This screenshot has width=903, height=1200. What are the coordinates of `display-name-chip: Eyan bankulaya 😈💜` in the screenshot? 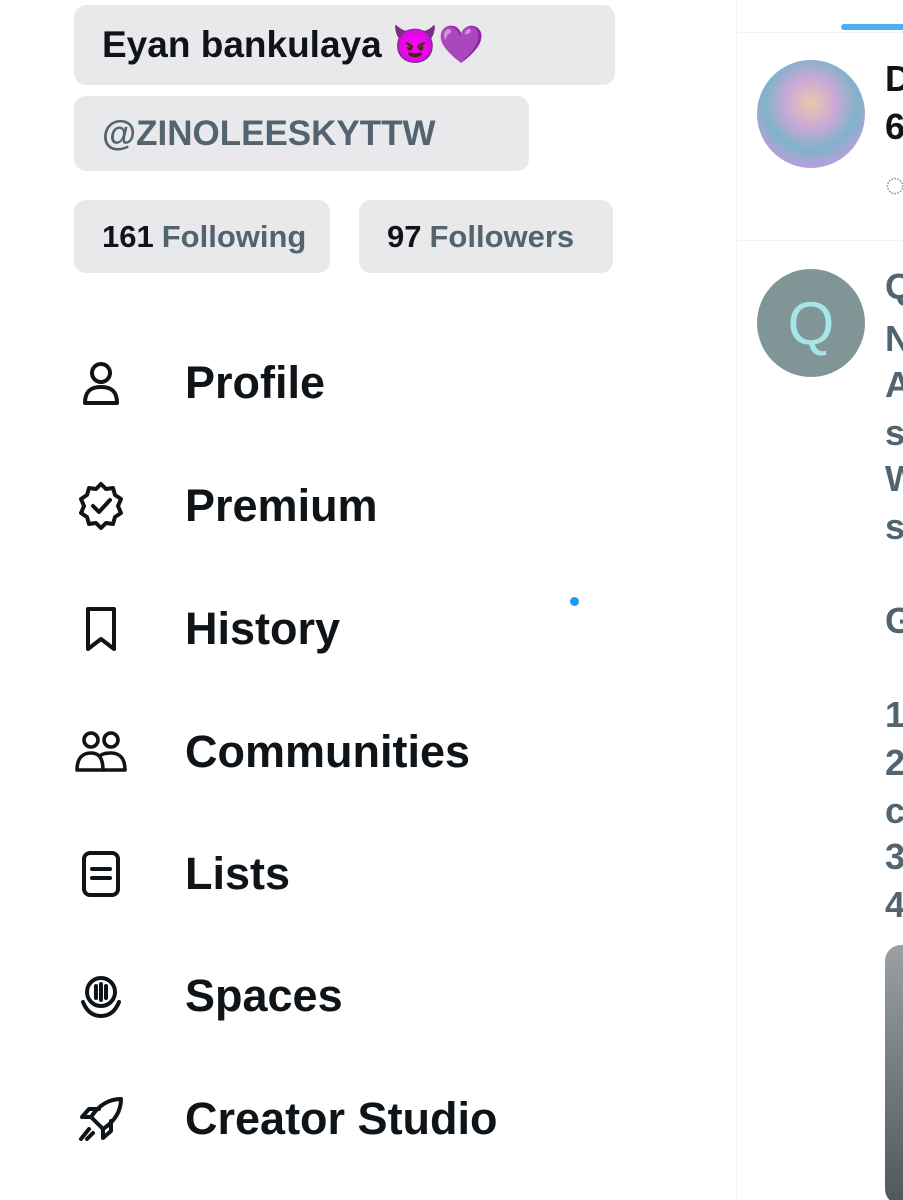 It's located at (344, 45).